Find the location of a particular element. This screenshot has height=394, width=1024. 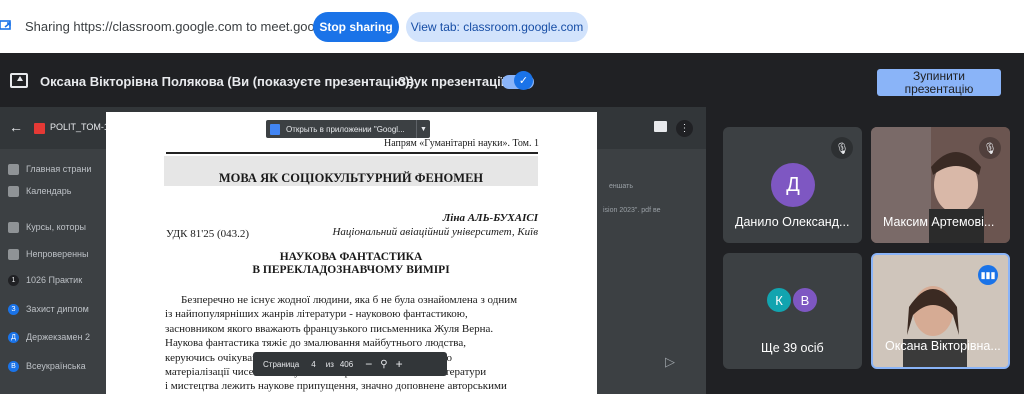

open-in-app-button: Открыть в приложении "Googl... ▼ is located at coordinates (348, 129).